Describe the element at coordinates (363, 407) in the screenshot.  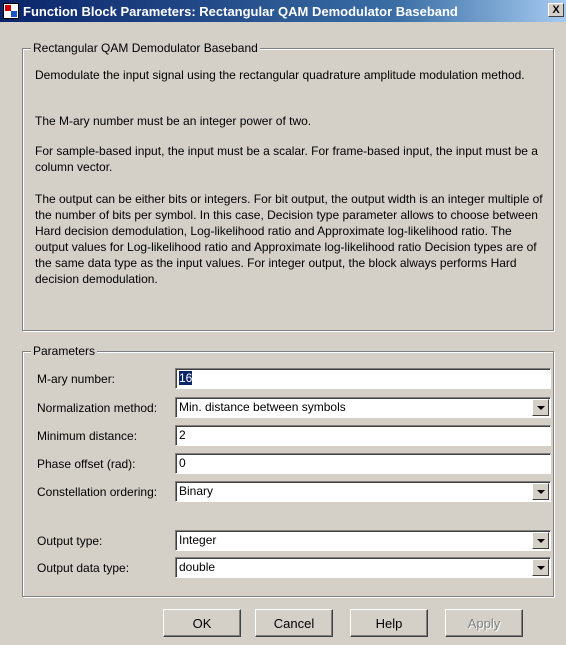
I see `normalization-method-select: Min. distance between symbols` at that location.